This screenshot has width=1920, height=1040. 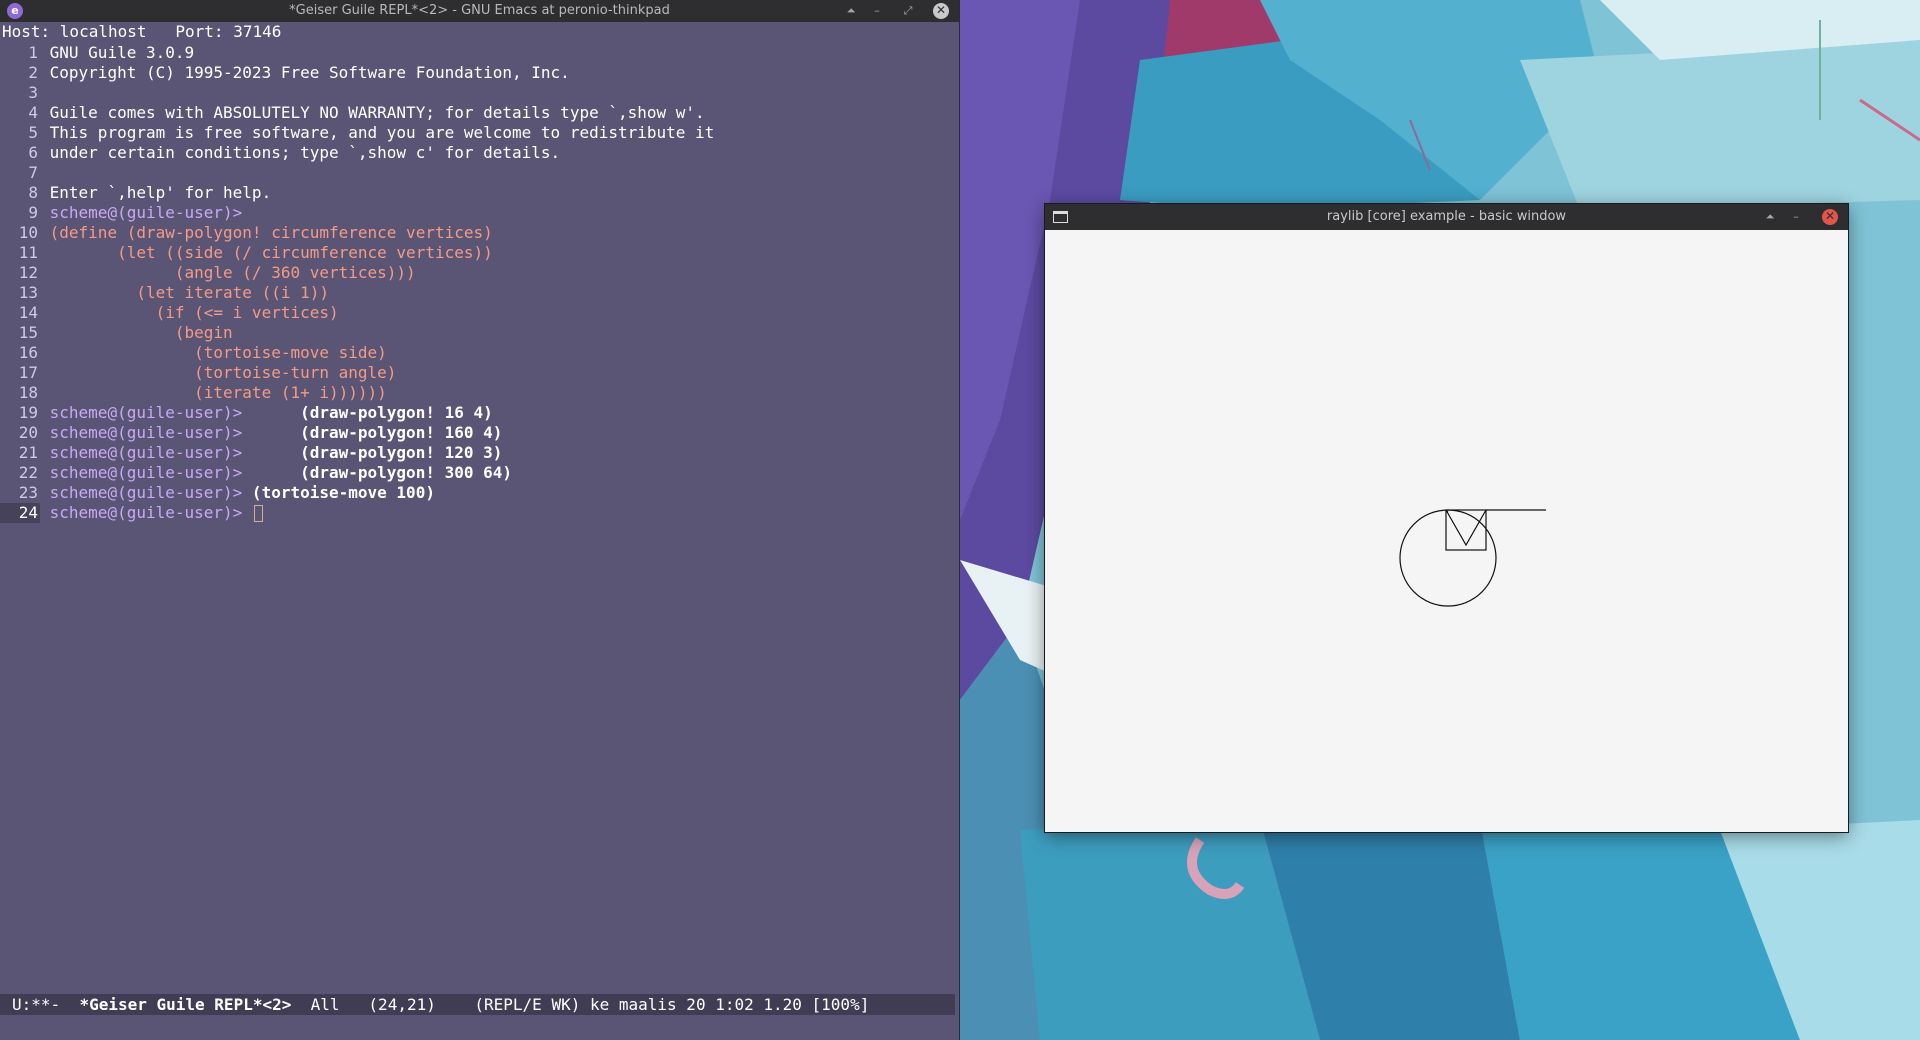 What do you see at coordinates (28, 432) in the screenshot?
I see `line-number: 20` at bounding box center [28, 432].